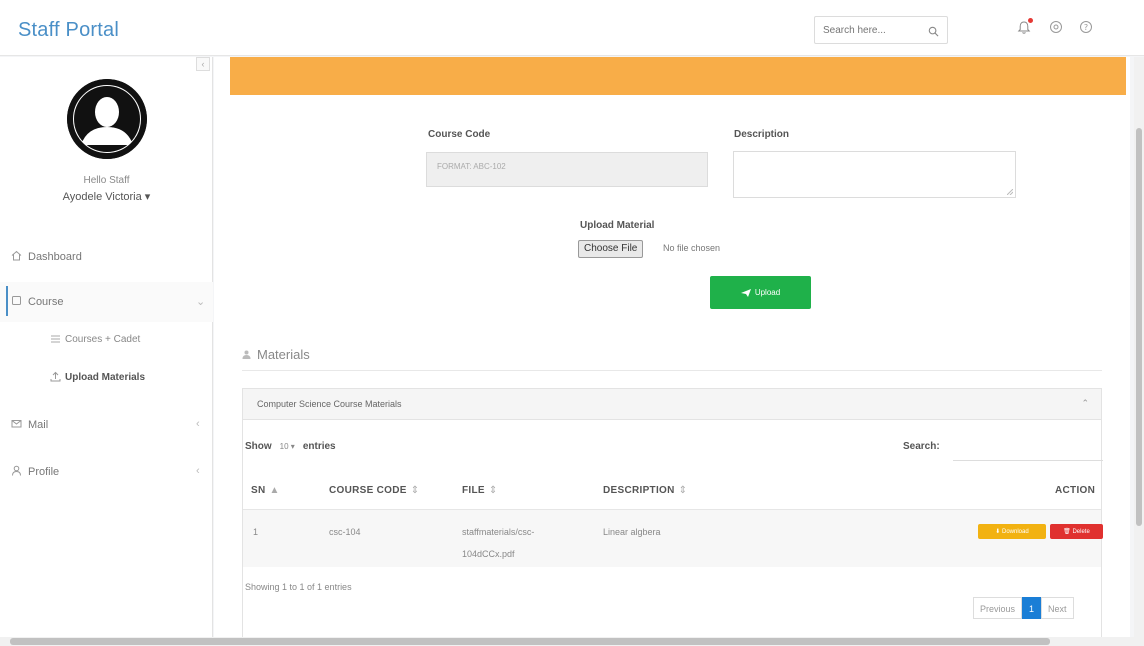 Image resolution: width=1144 pixels, height=646 pixels. I want to click on gear-icon, so click(1056, 27).